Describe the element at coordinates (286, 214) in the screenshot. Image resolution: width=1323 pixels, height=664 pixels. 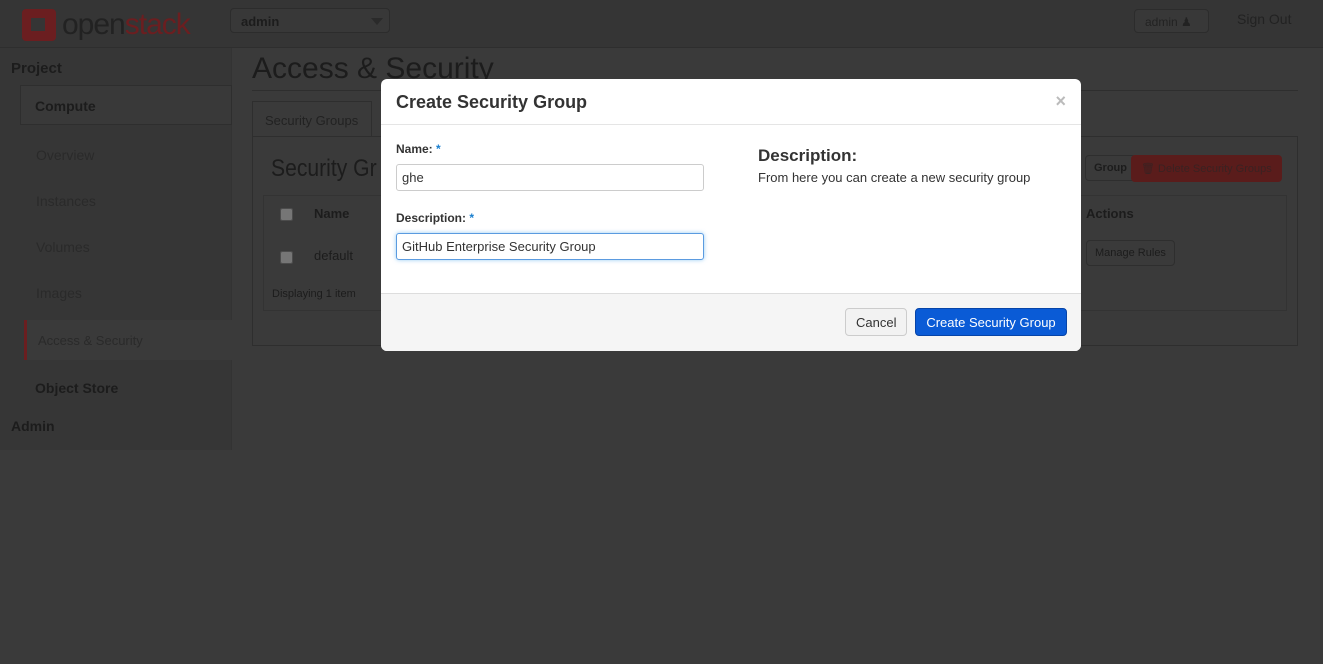
I see `select-all-checkbox` at that location.